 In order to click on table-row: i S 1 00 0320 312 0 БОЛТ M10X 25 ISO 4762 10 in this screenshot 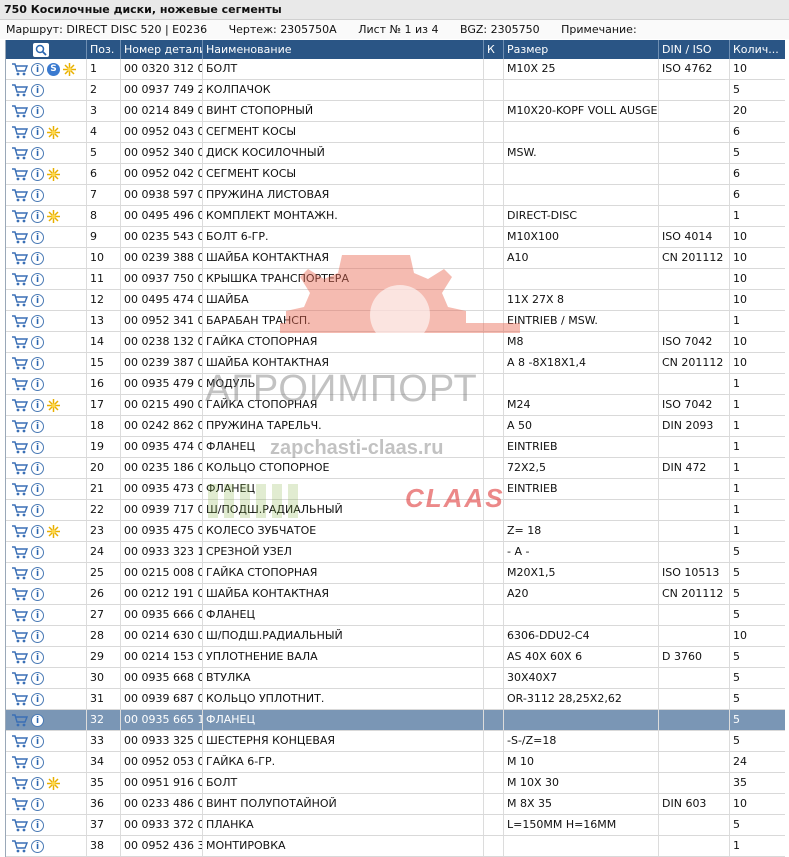, I will do `click(395, 69)`.